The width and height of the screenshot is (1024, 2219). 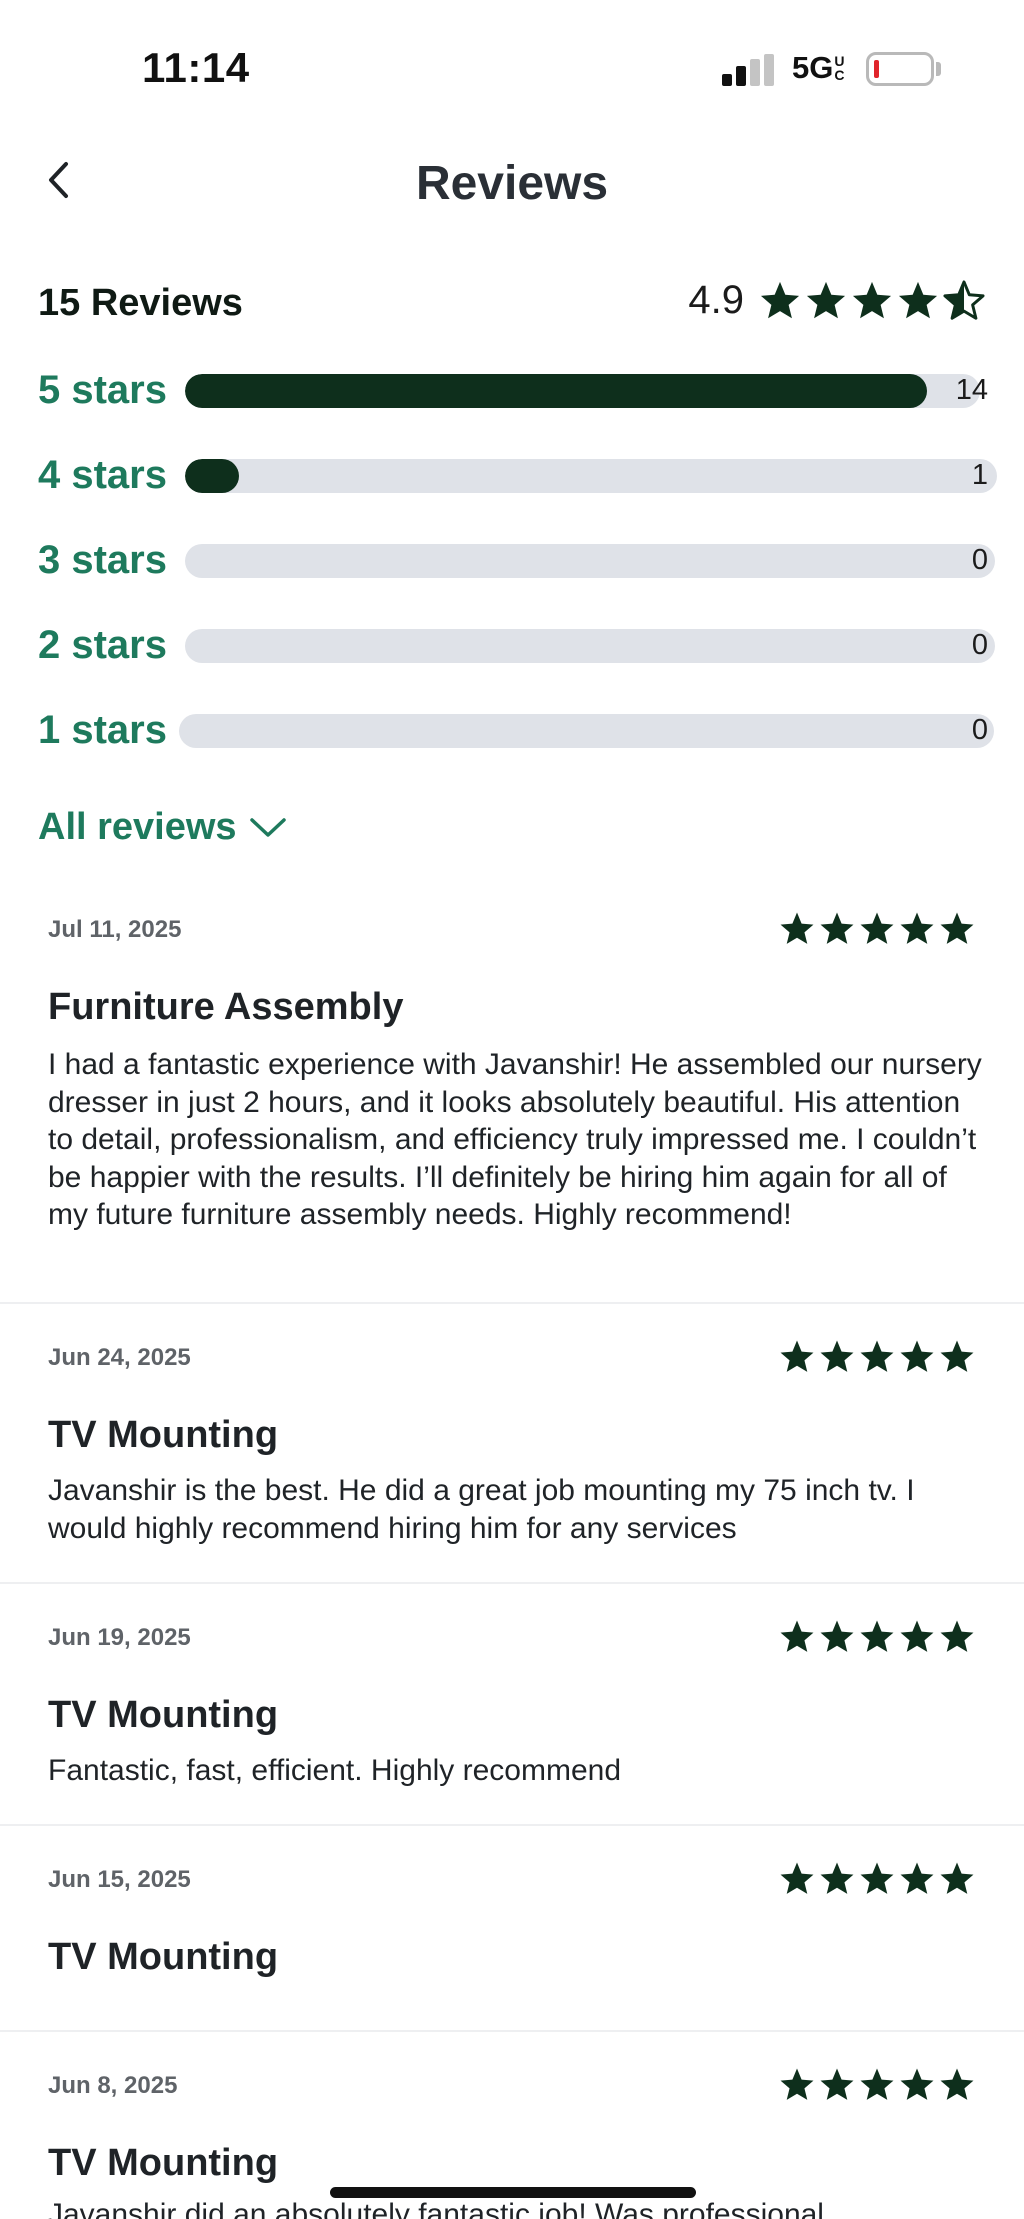 What do you see at coordinates (267, 827) in the screenshot?
I see `chevron-down-icon` at bounding box center [267, 827].